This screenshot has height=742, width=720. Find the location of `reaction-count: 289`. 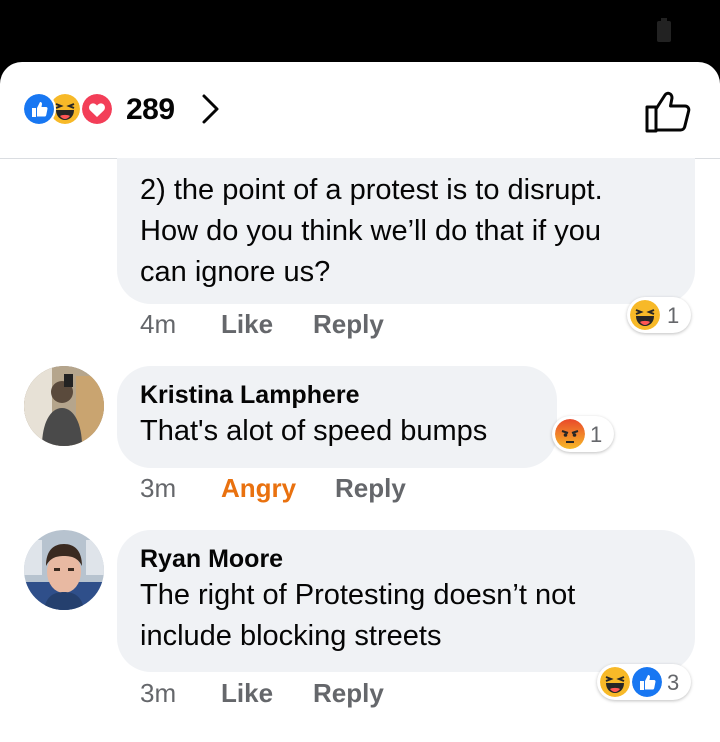

reaction-count: 289 is located at coordinates (150, 110).